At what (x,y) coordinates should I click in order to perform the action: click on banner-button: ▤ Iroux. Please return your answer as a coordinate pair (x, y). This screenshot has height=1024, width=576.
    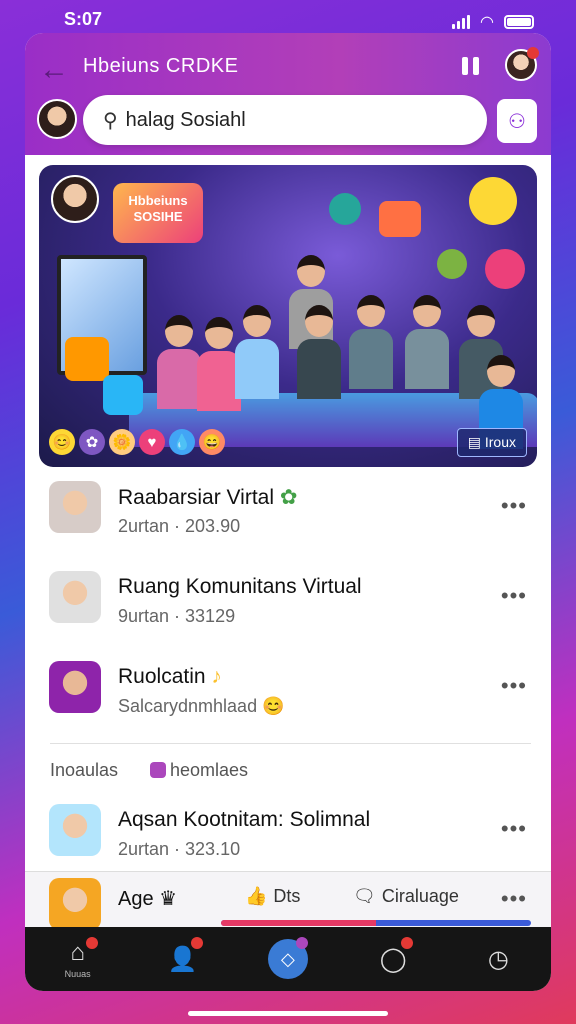
    Looking at the image, I should click on (491, 442).